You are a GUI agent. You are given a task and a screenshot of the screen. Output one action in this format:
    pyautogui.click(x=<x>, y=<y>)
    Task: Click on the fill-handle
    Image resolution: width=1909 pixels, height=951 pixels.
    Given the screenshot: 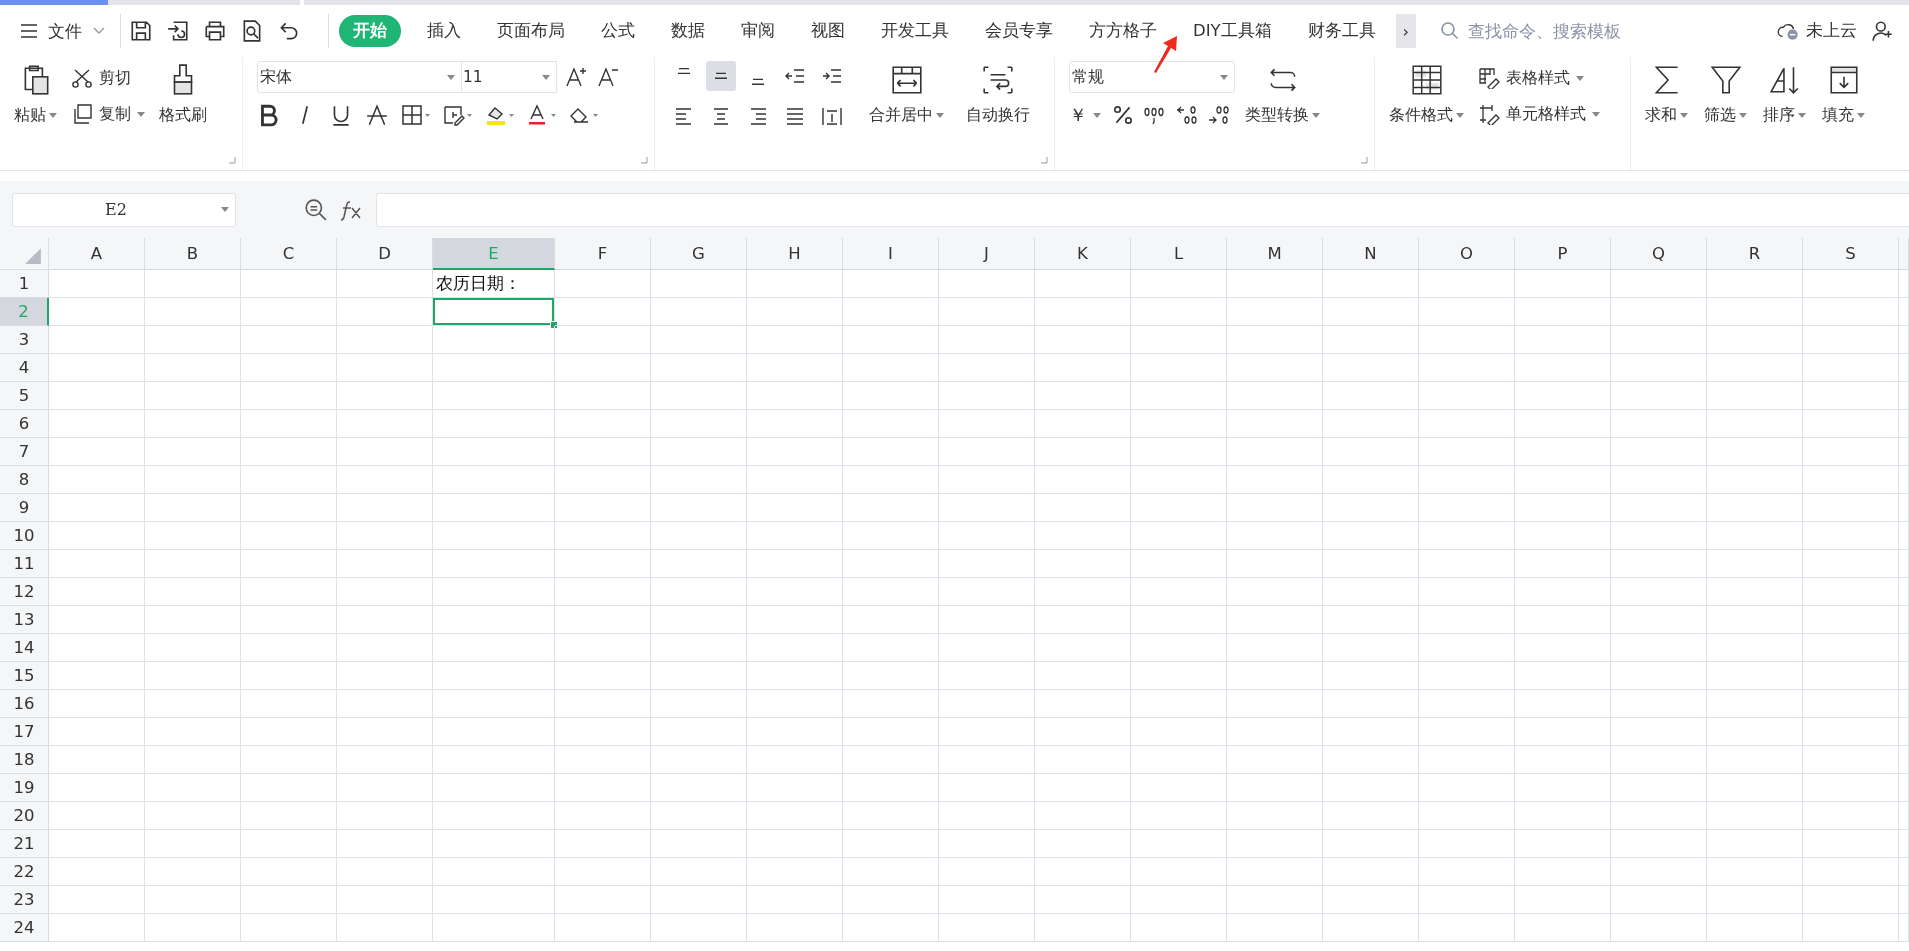 What is the action you would take?
    pyautogui.click(x=554, y=325)
    